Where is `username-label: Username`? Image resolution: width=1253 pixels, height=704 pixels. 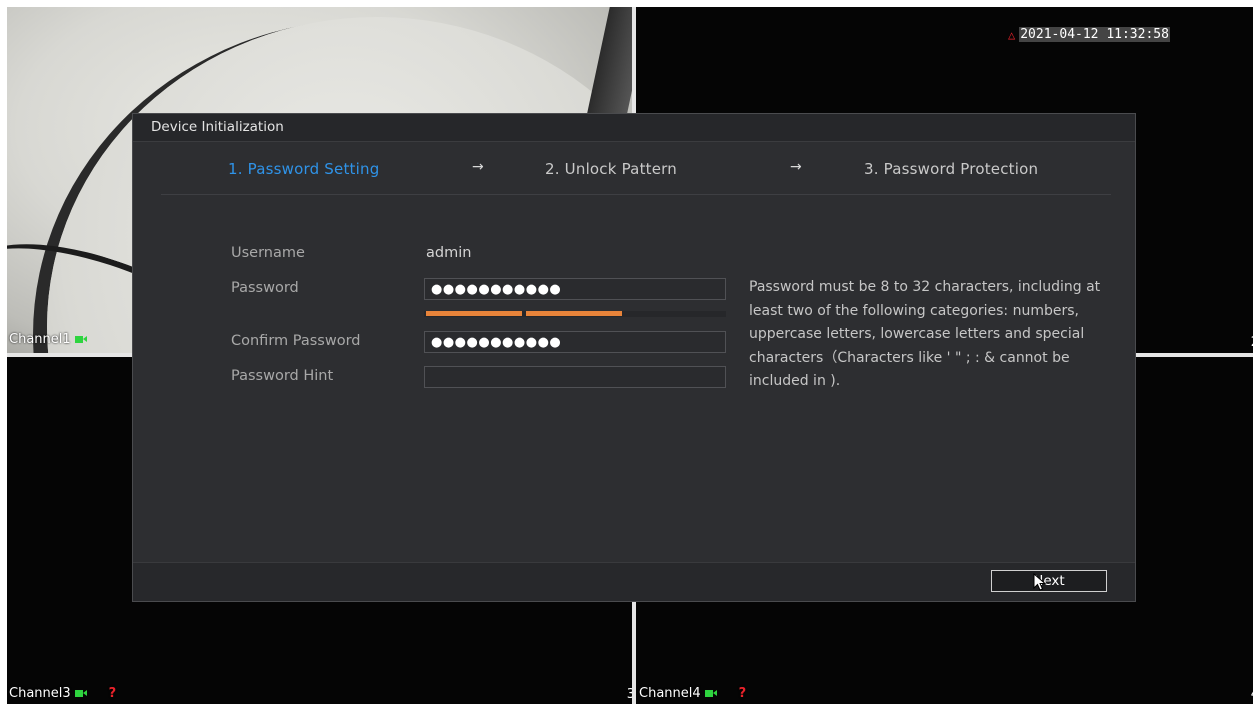
username-label: Username is located at coordinates (268, 253).